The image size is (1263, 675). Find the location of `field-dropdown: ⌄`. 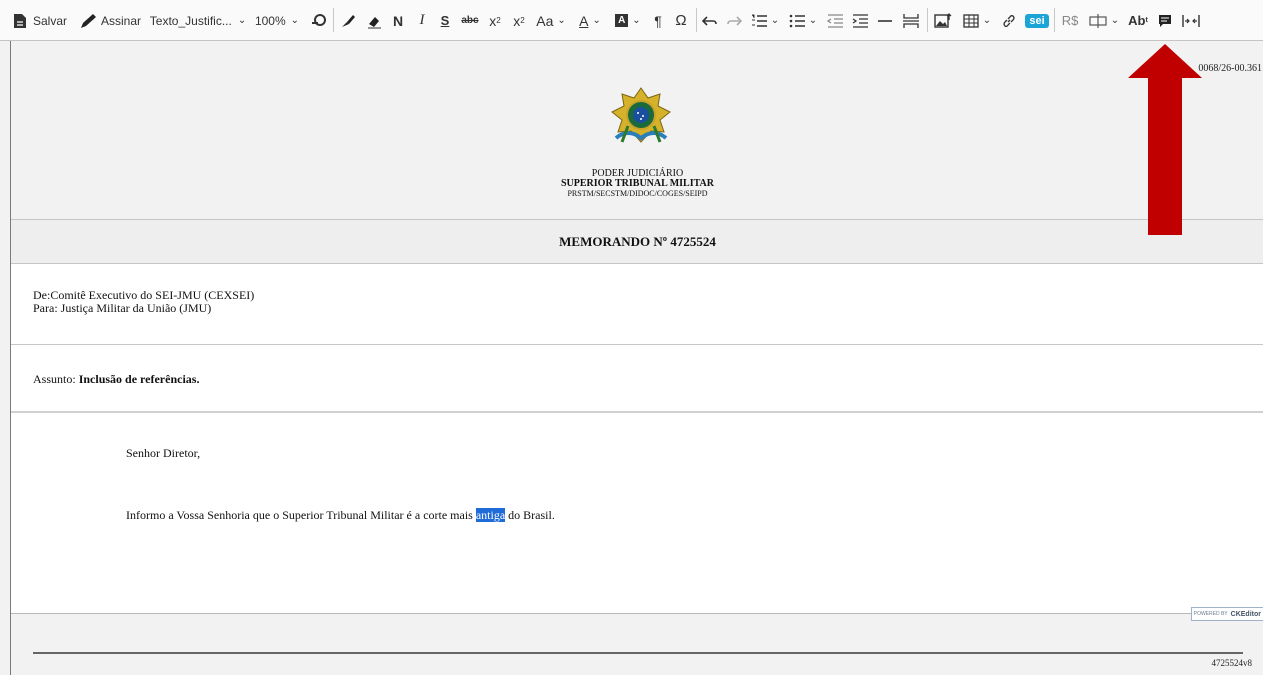

field-dropdown: ⌄ is located at coordinates (1104, 20).